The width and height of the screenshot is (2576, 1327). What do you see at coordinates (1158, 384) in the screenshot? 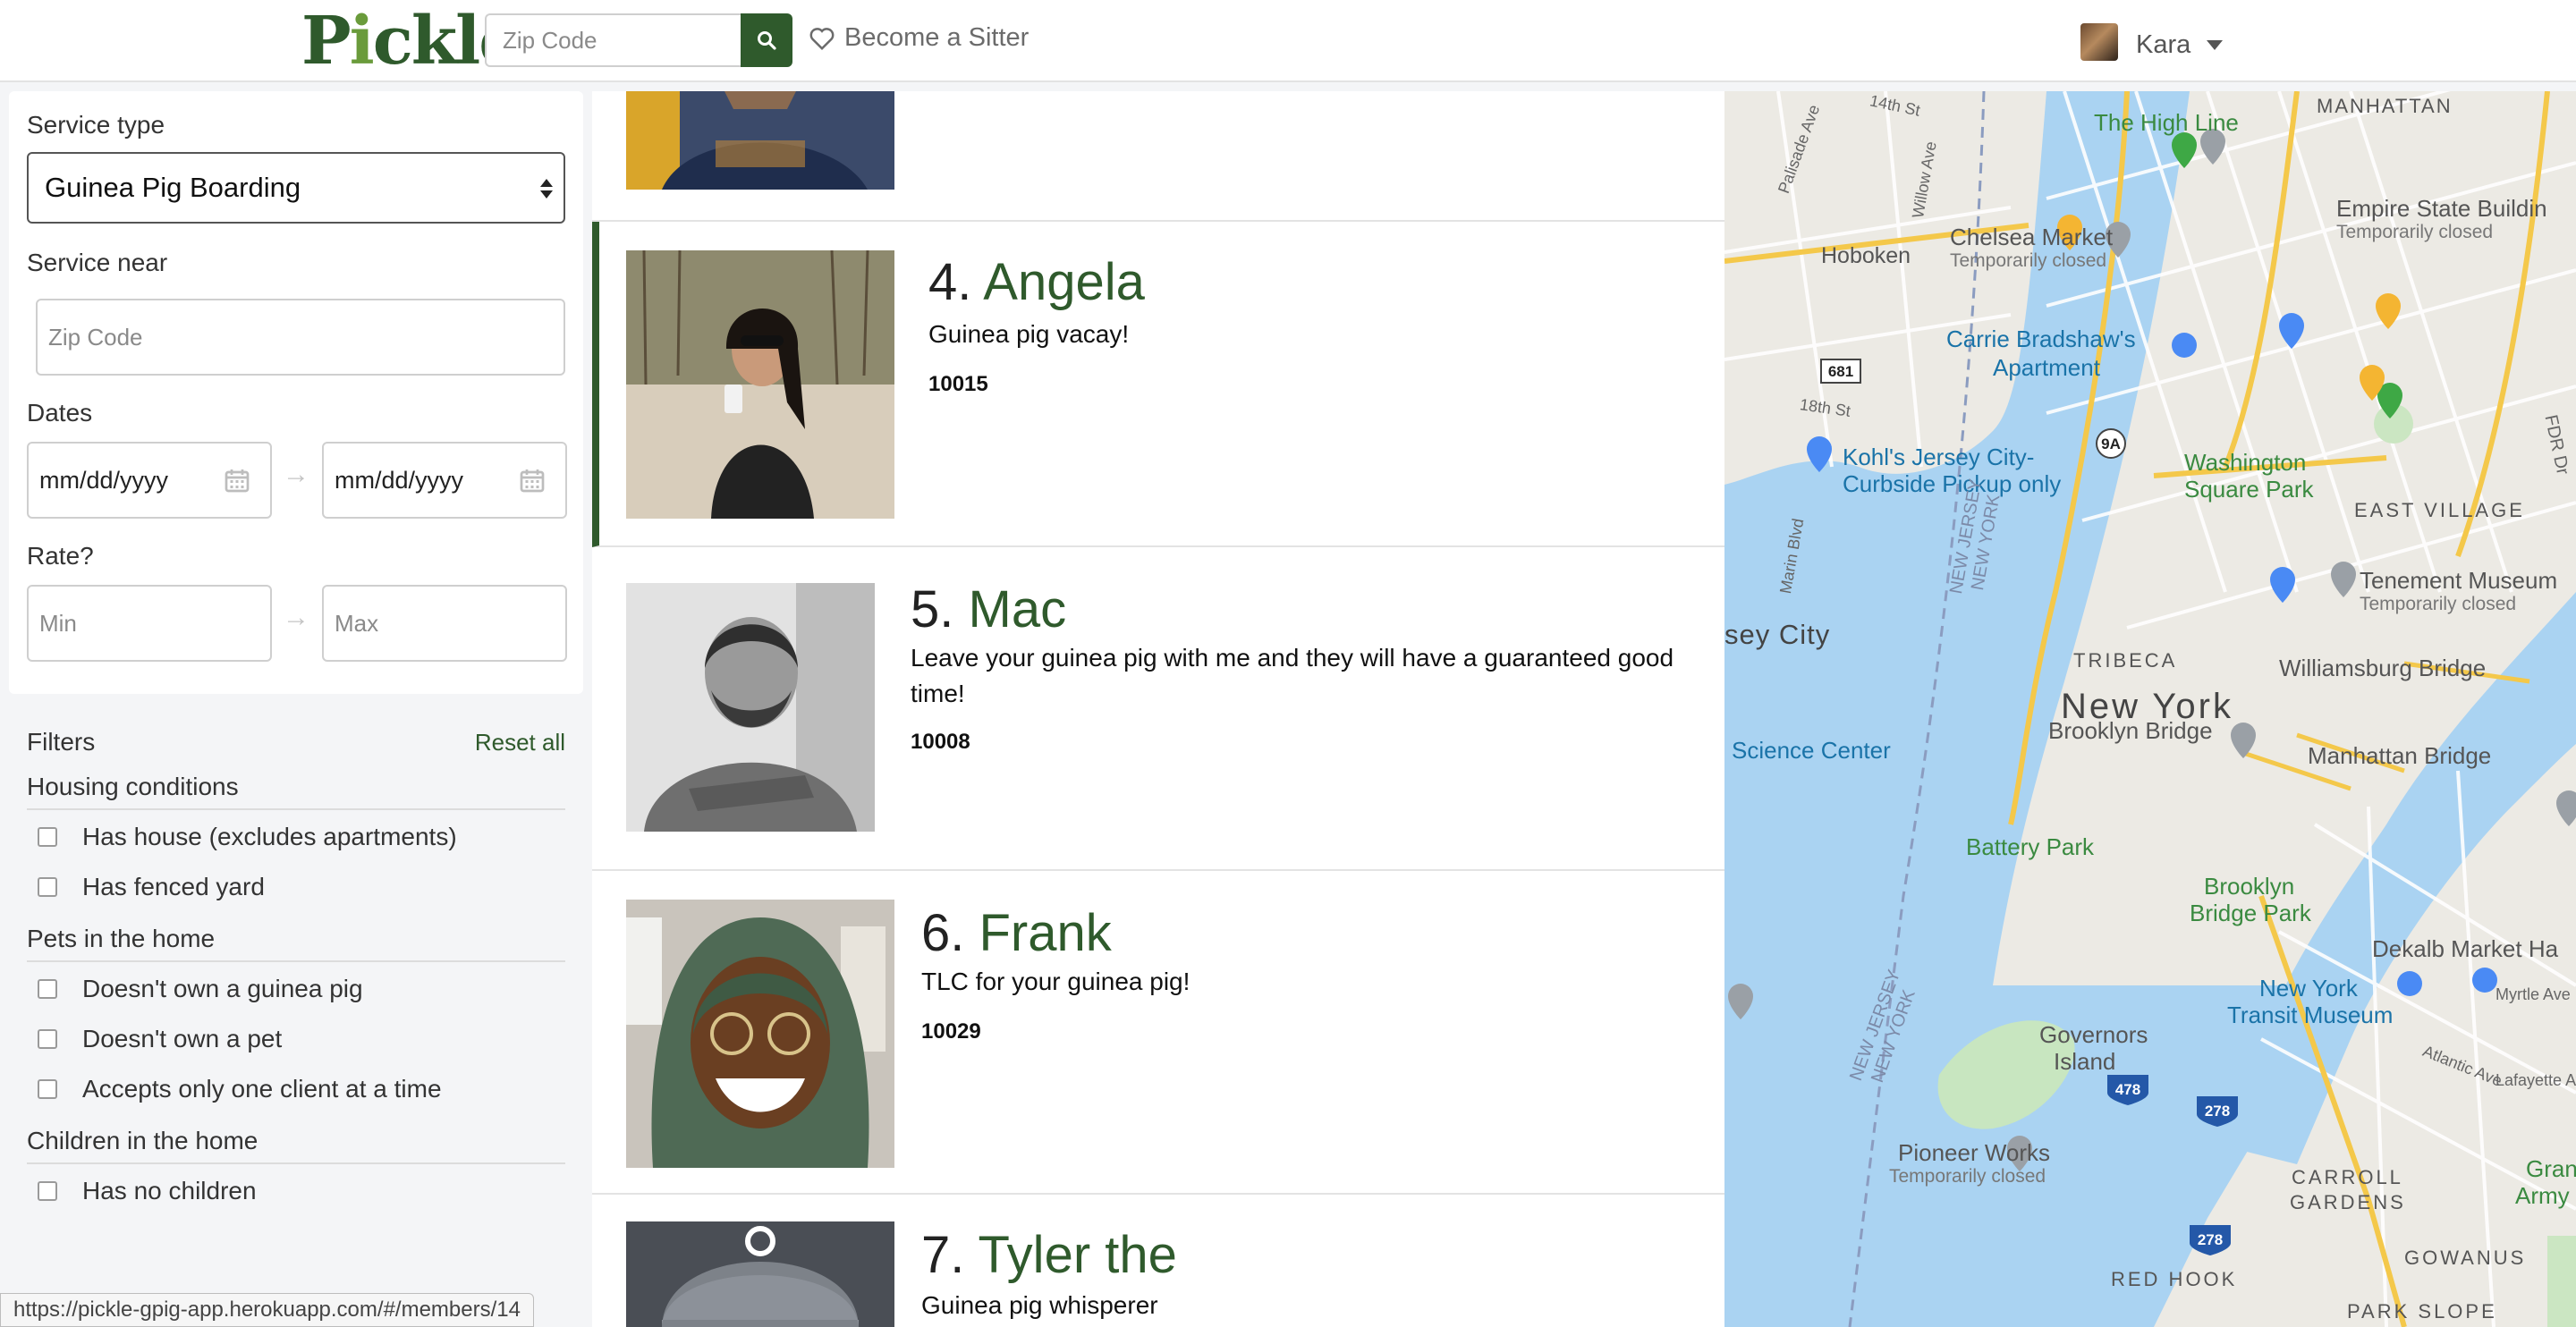
I see `sitter-card-angela: 4. Angela Guinea pig vacay! 10015` at bounding box center [1158, 384].